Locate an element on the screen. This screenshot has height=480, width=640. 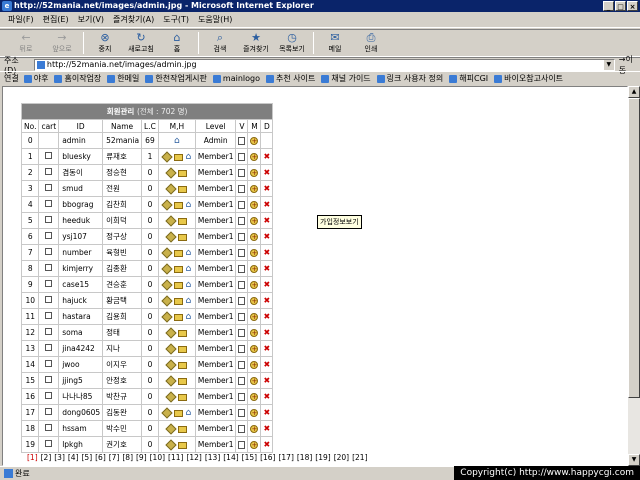
scroll-up-button: ▲ is located at coordinates (634, 92).